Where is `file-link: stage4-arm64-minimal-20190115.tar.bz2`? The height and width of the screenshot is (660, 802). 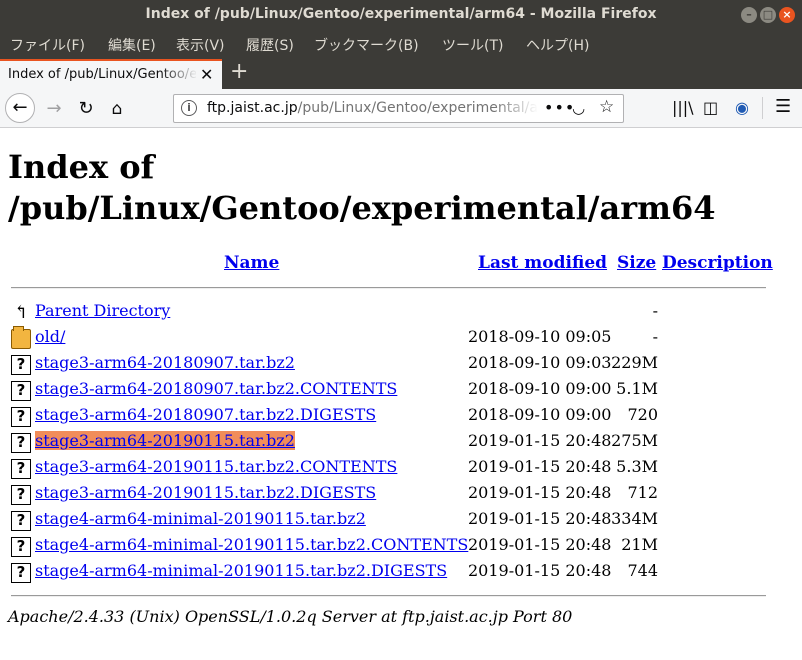
file-link: stage4-arm64-minimal-20190115.tar.bz2 is located at coordinates (200, 518).